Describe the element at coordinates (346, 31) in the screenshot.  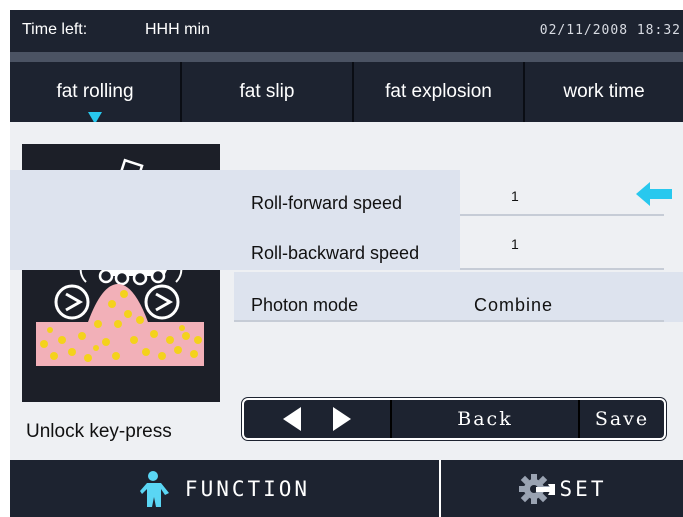
I see `status-bar: Time left: HHH min 02/11/2008 18:32` at that location.